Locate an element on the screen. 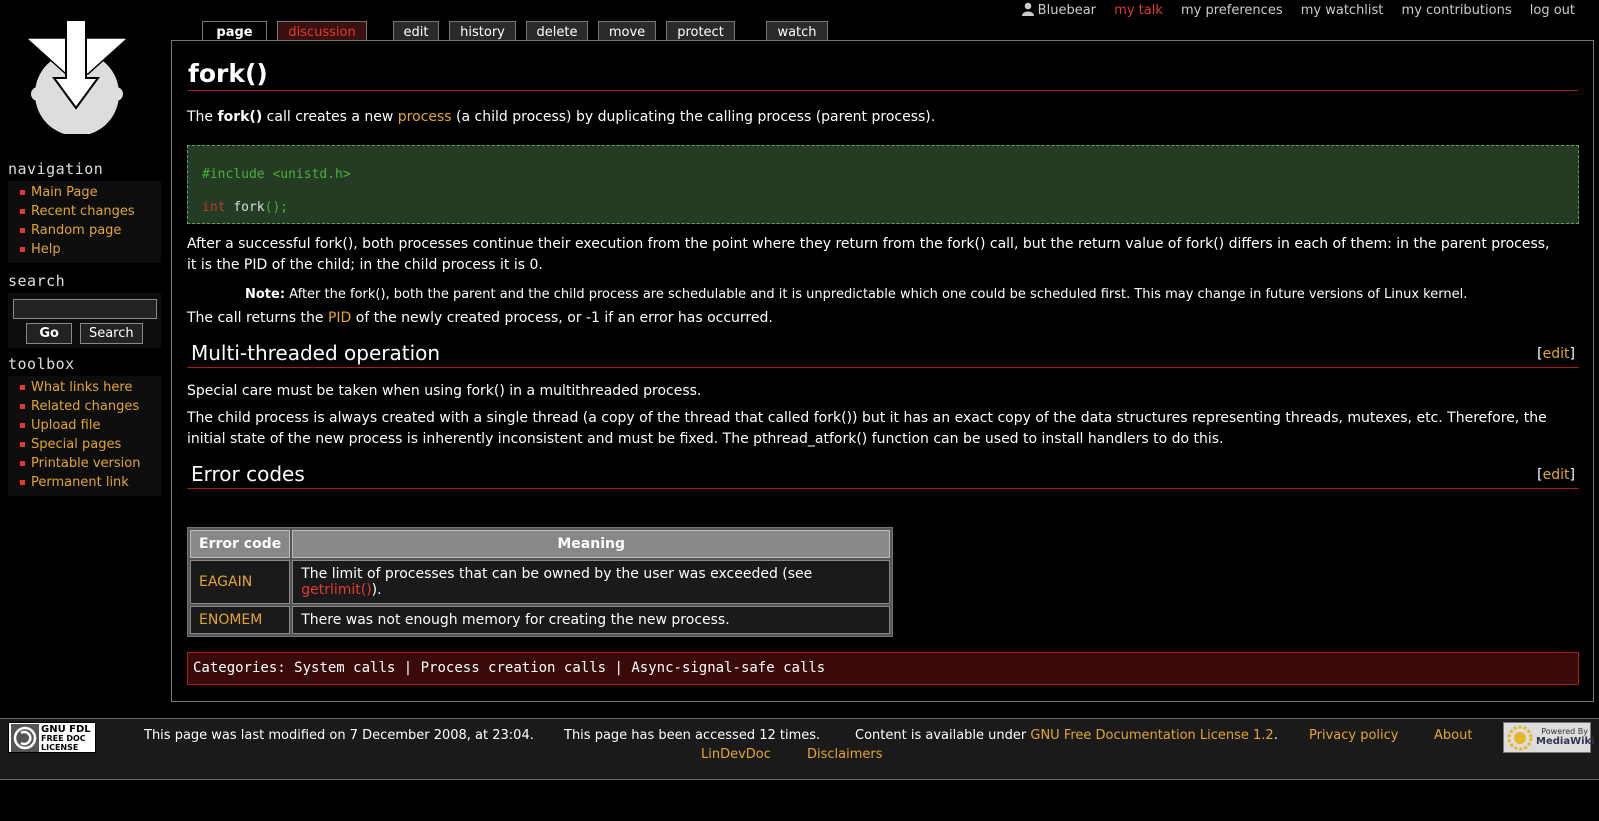  sidebar-search: search Go Search is located at coordinates (84, 310).